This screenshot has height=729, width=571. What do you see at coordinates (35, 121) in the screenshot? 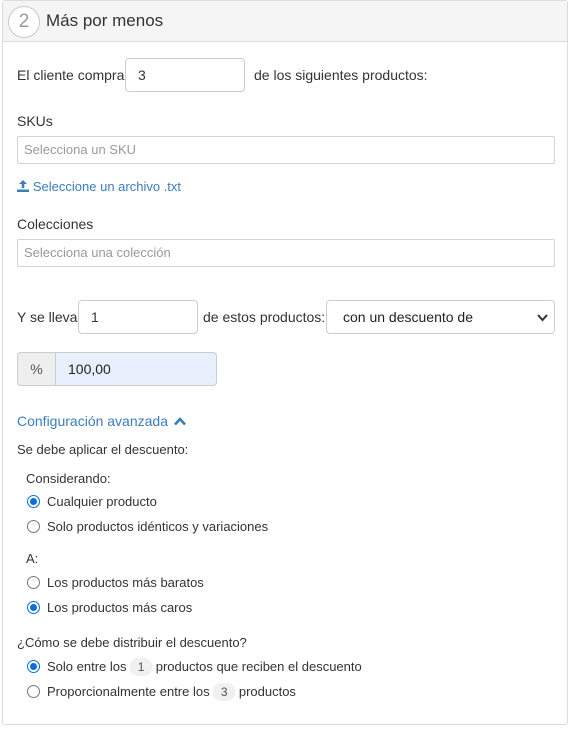
I see `skus-label: SKUs` at bounding box center [35, 121].